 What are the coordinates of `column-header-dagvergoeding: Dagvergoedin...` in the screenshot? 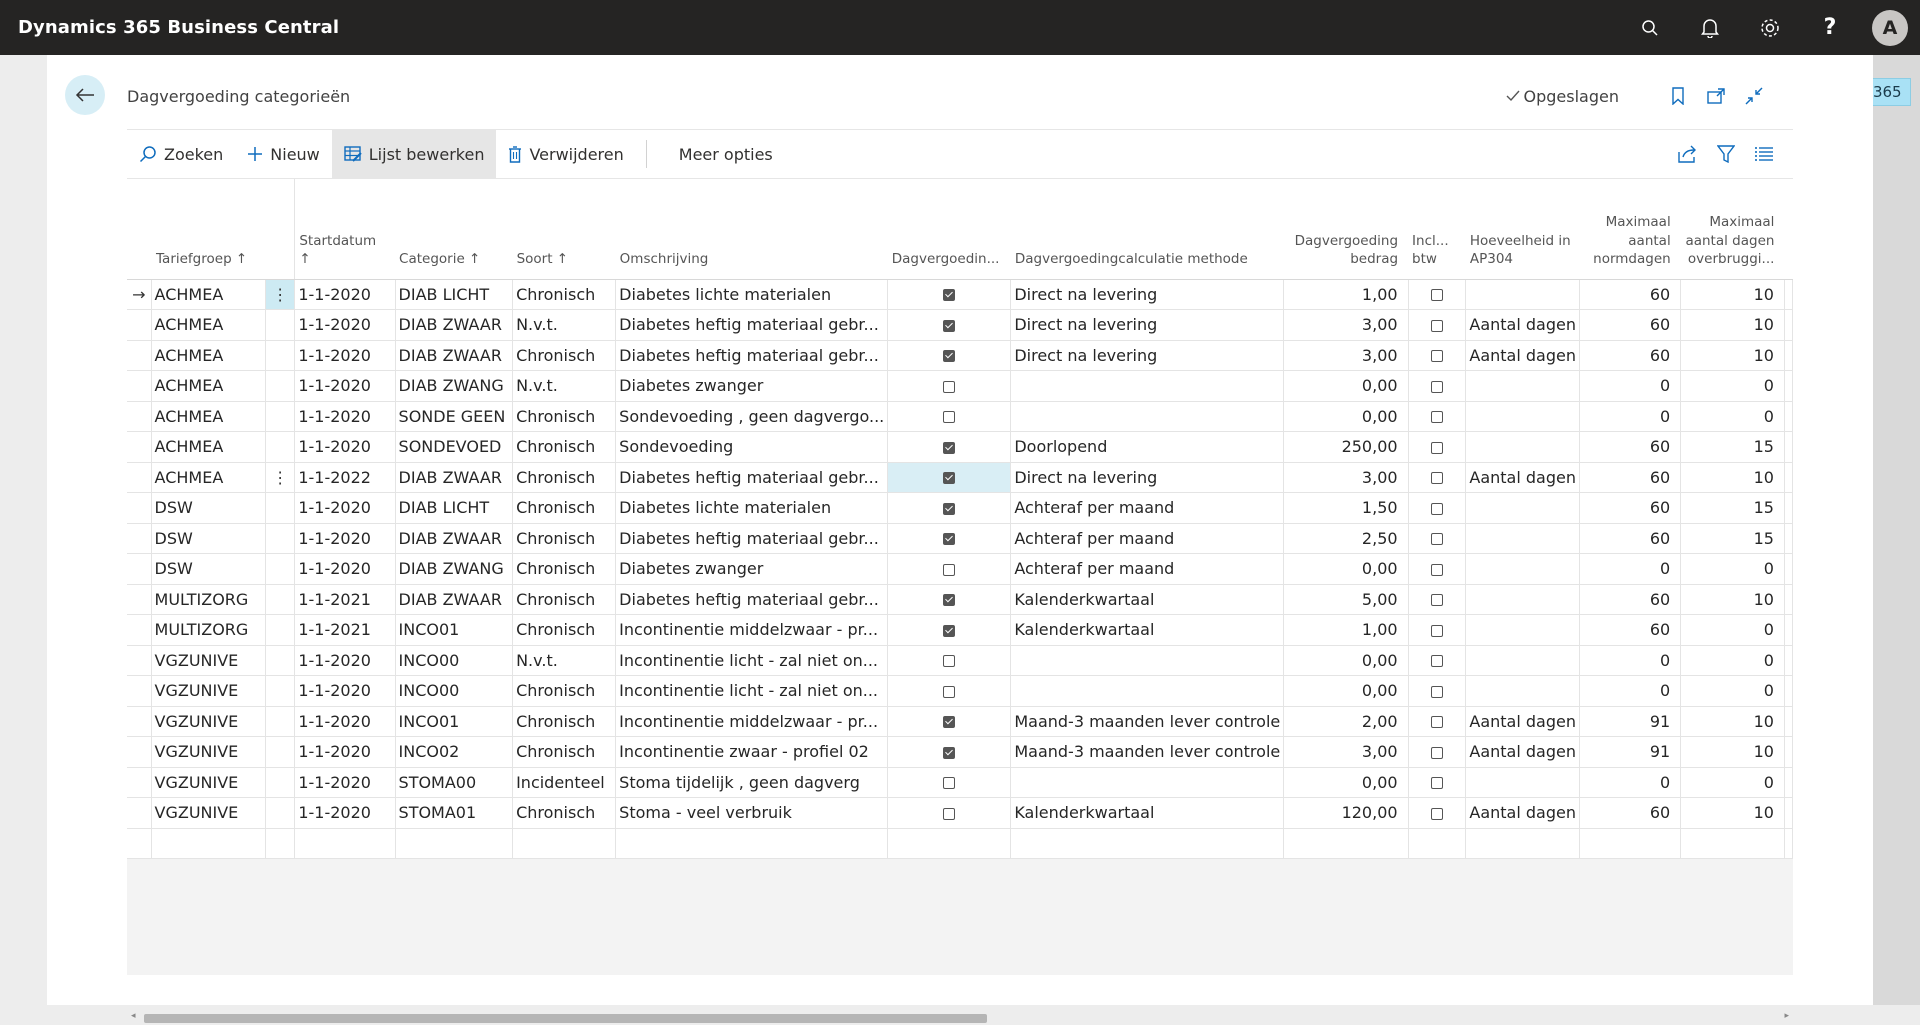 It's located at (949, 229).